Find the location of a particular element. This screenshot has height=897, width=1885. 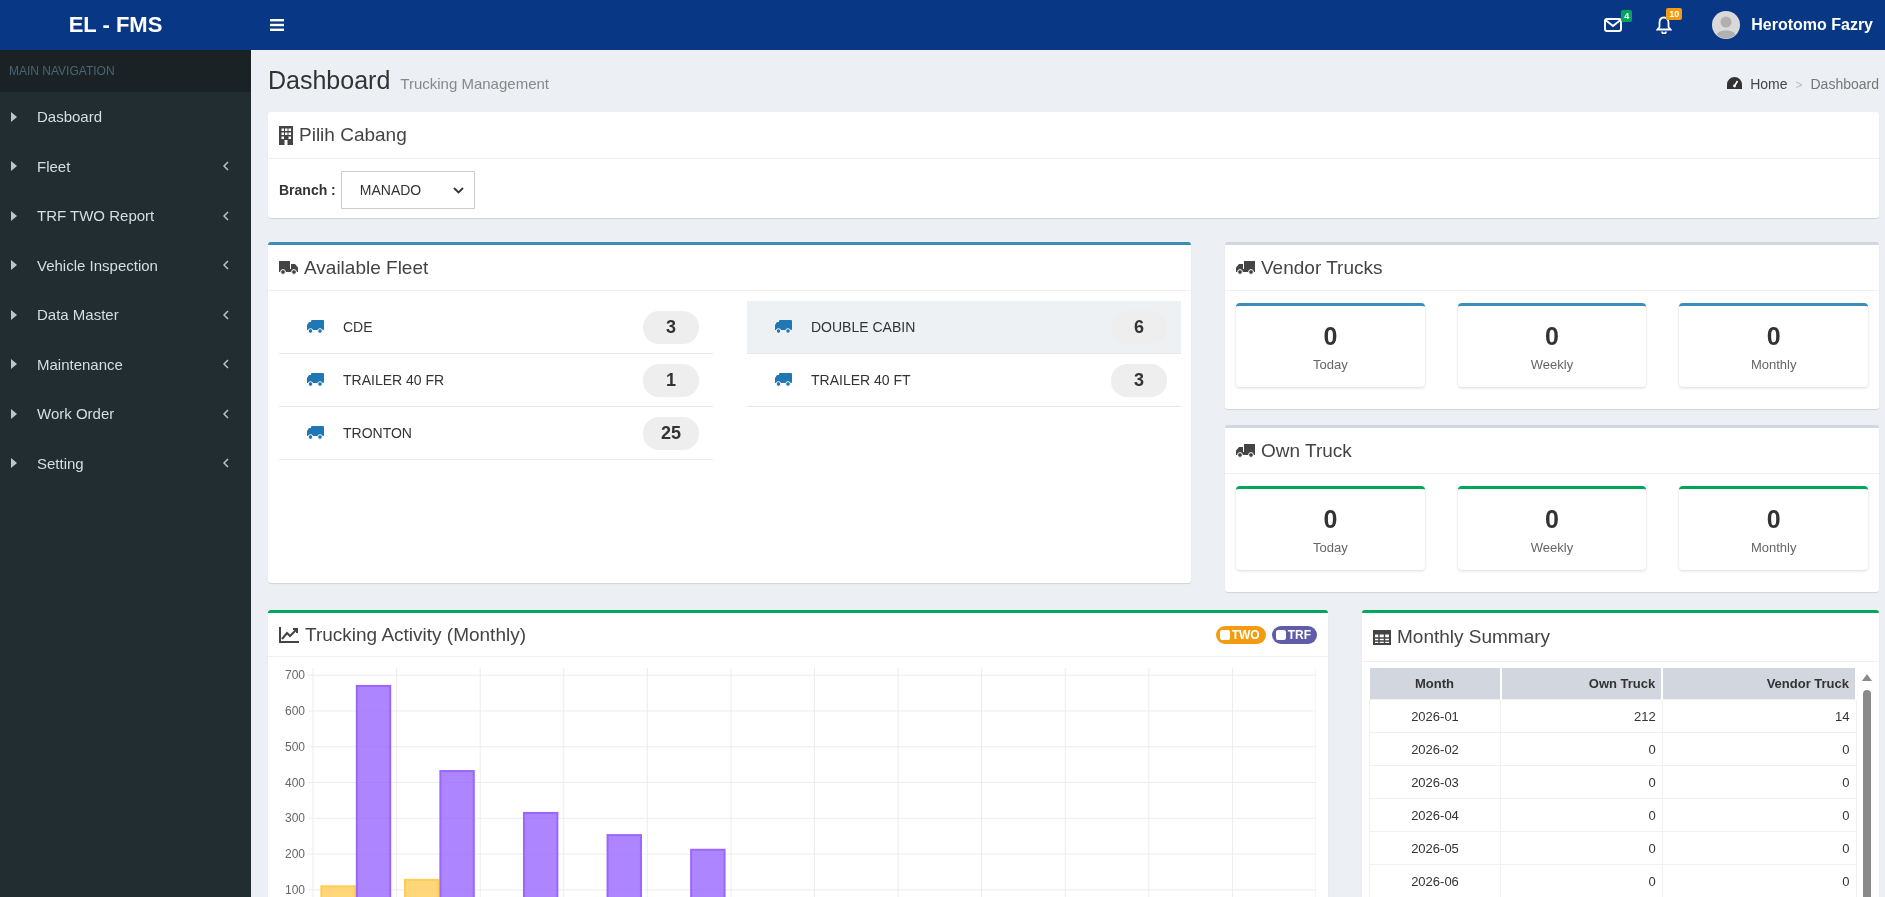

branch-label: Branch : is located at coordinates (307, 190).